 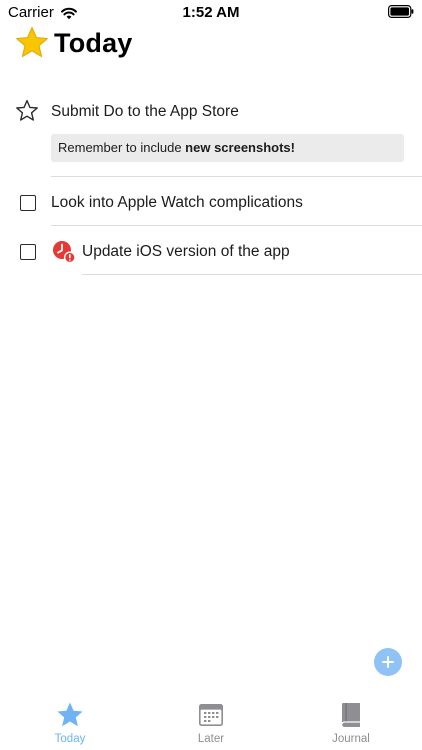 I want to click on task-note-text: Remember to include, so click(x=122, y=147).